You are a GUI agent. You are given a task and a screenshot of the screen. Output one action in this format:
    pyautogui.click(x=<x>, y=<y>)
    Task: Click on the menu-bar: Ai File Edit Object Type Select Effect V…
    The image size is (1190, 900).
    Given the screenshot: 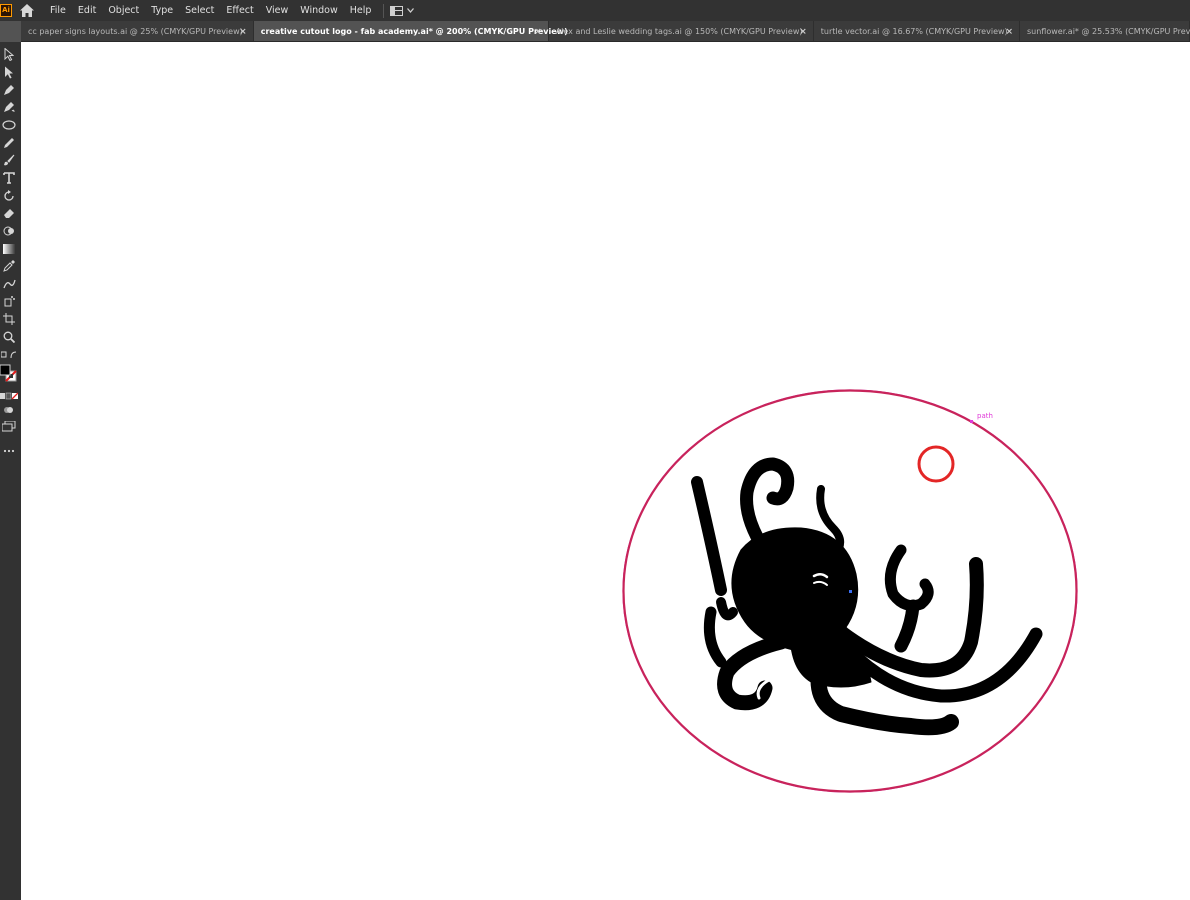 What is the action you would take?
    pyautogui.click(x=595, y=10)
    